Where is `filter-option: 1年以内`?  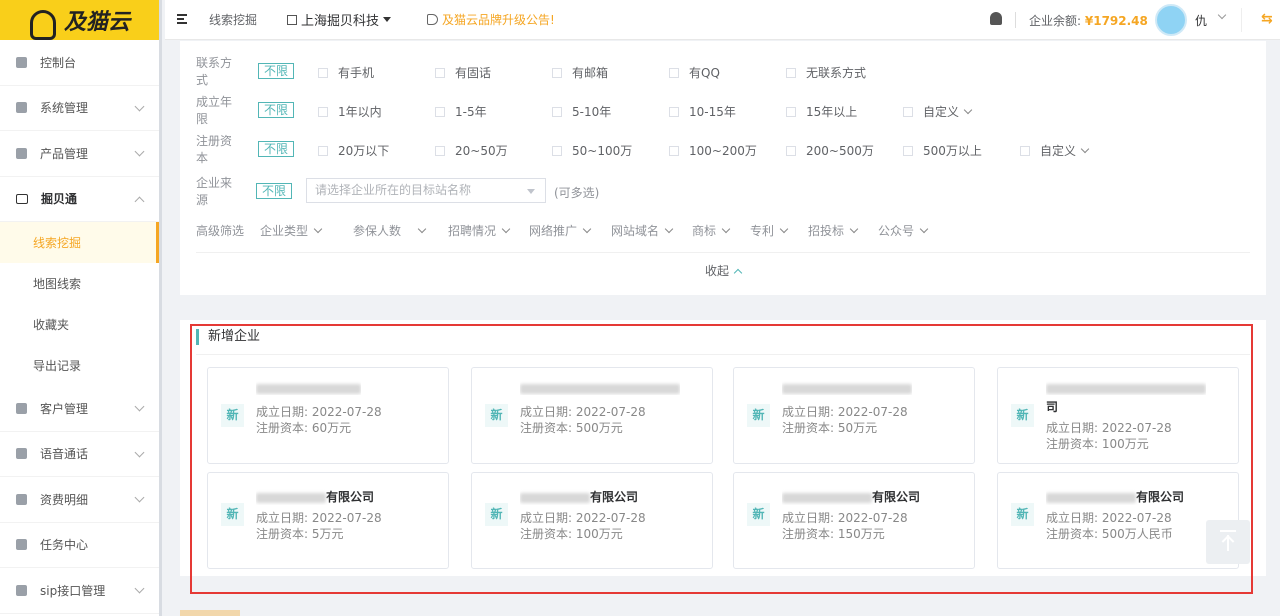
filter-option: 1年以内 is located at coordinates (350, 111).